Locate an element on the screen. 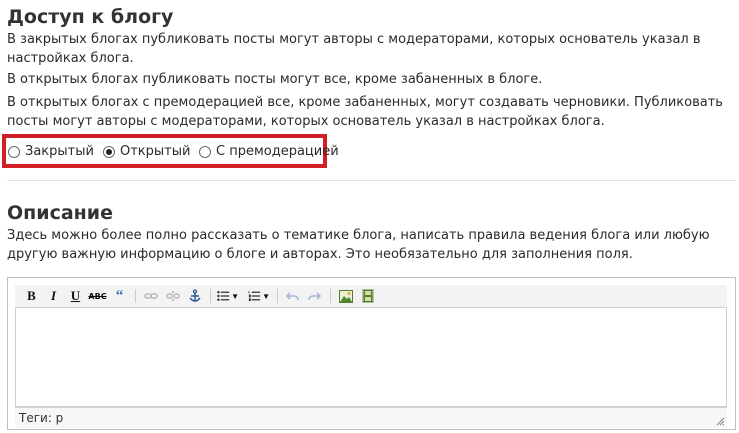 The width and height of the screenshot is (739, 433). unlink-icon is located at coordinates (172, 296).